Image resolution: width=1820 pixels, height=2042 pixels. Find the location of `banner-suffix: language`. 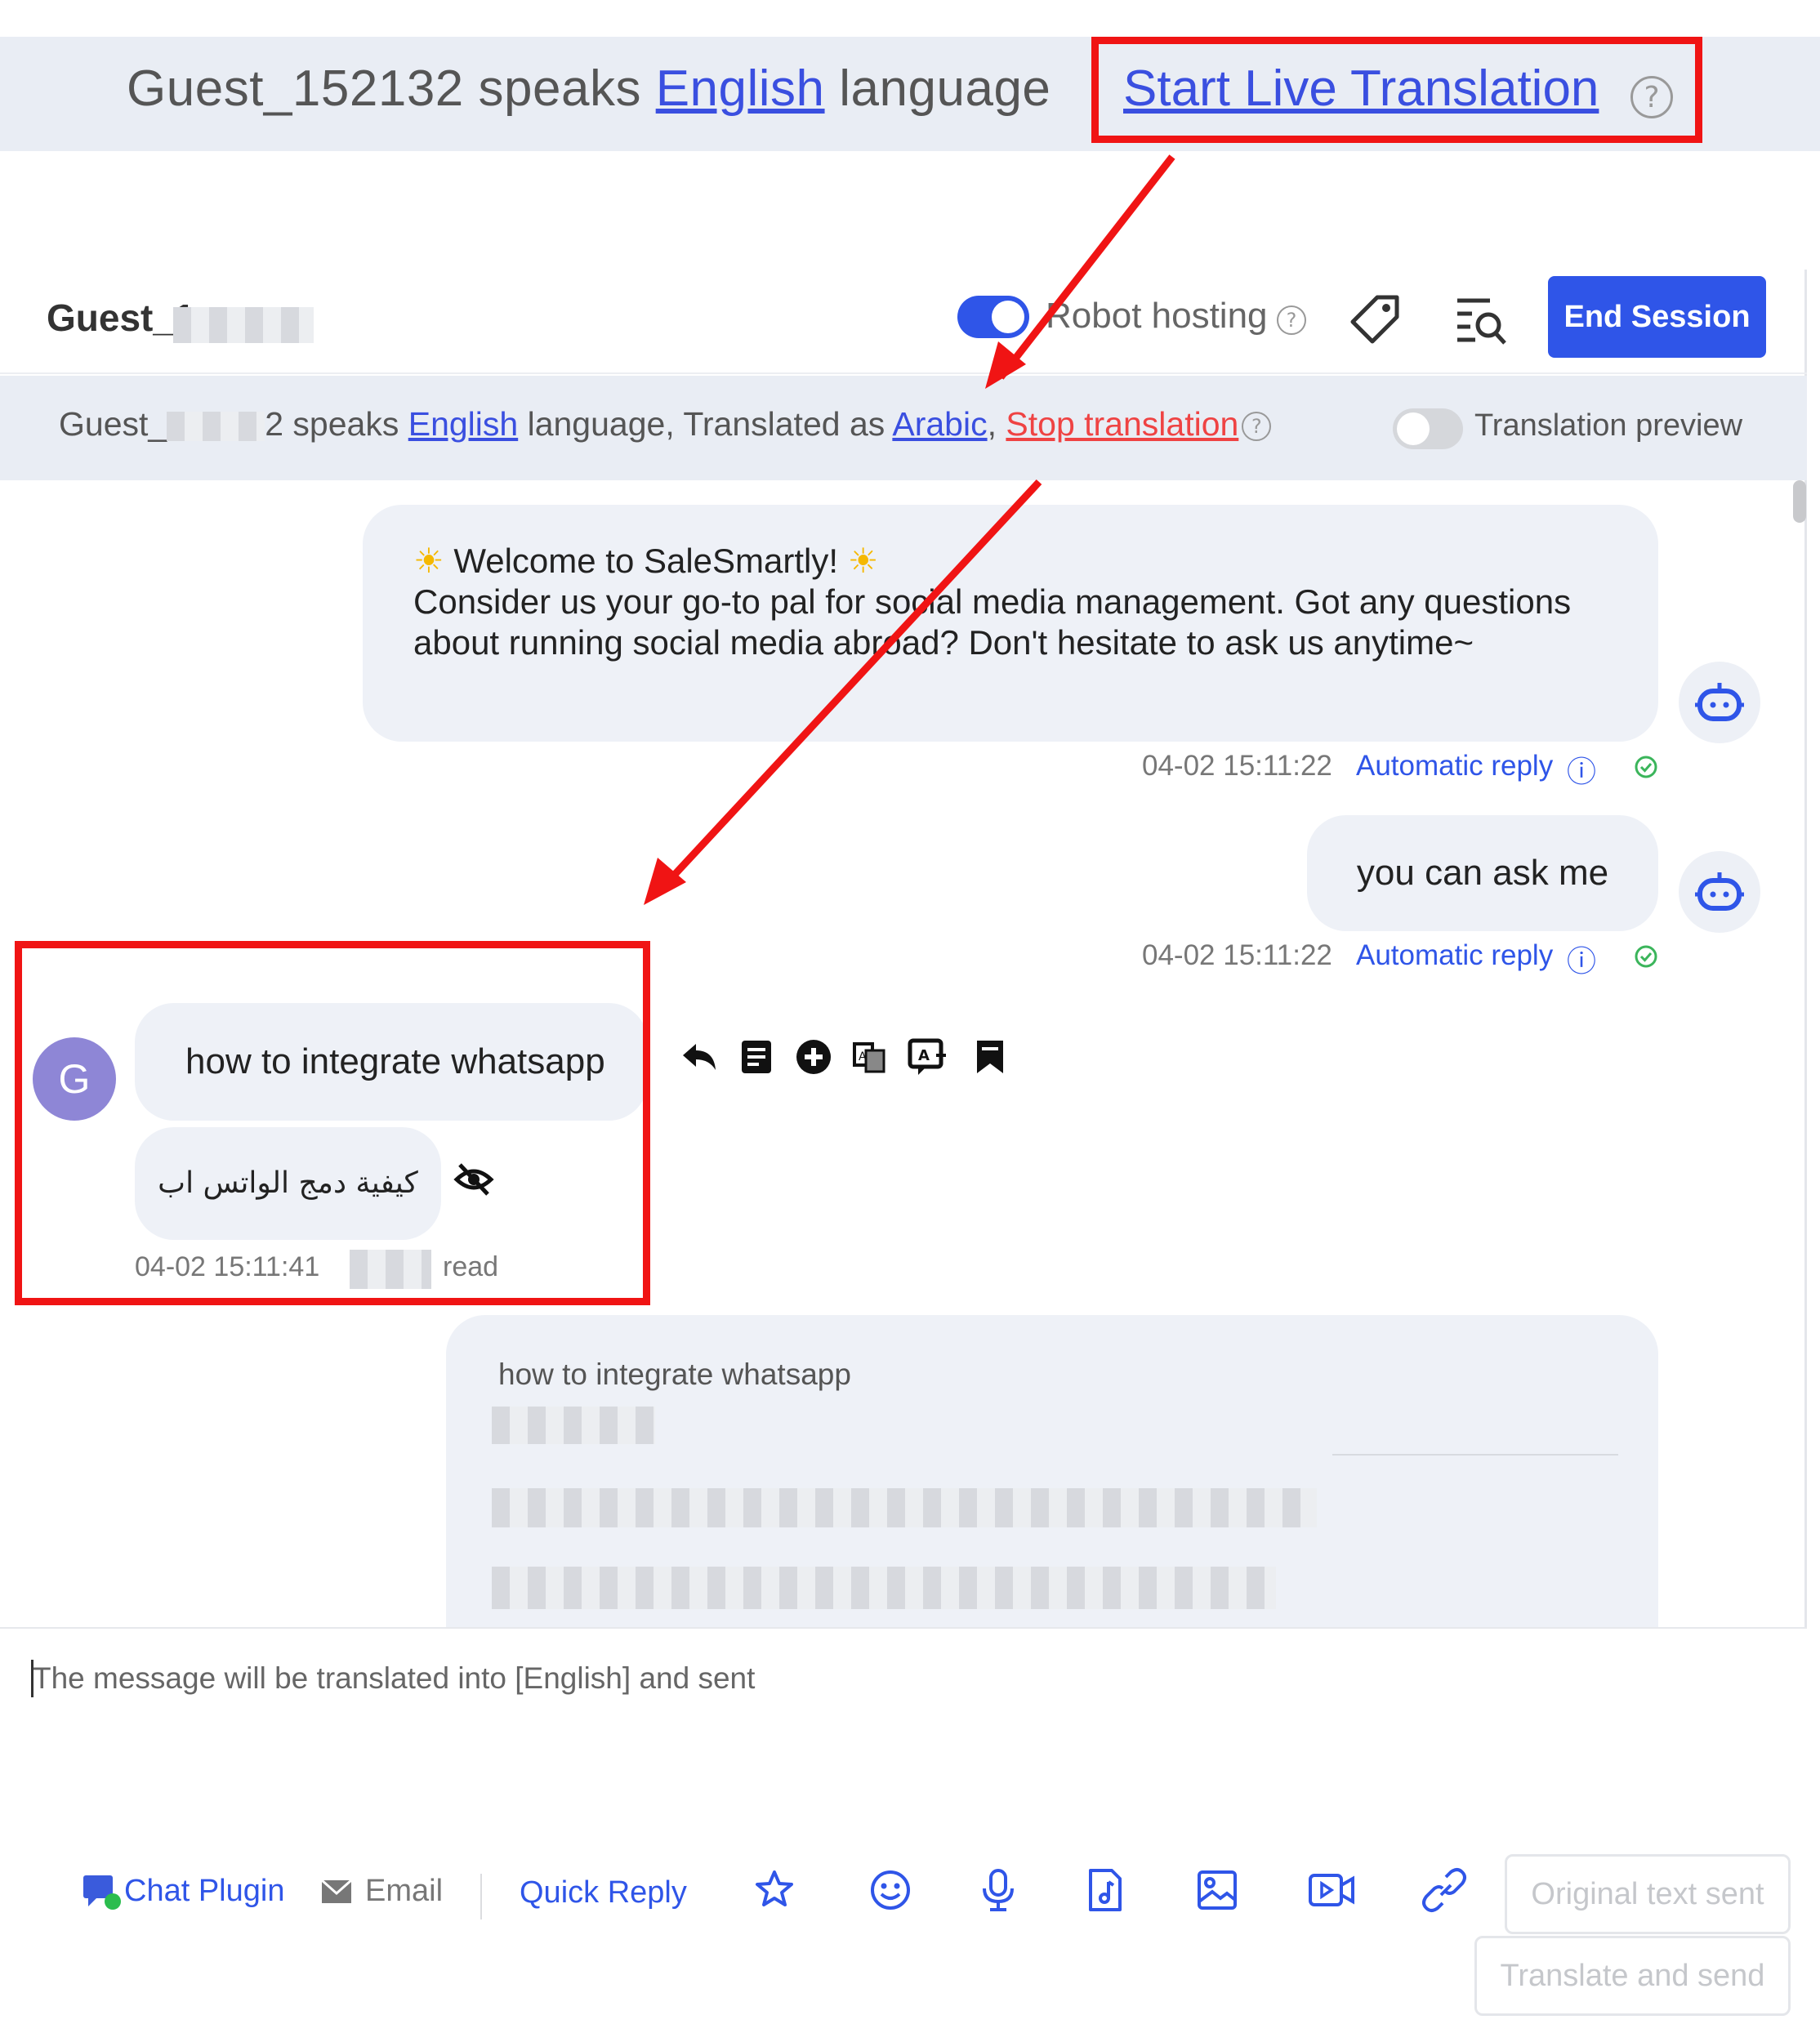

banner-suffix: language is located at coordinates (938, 88).